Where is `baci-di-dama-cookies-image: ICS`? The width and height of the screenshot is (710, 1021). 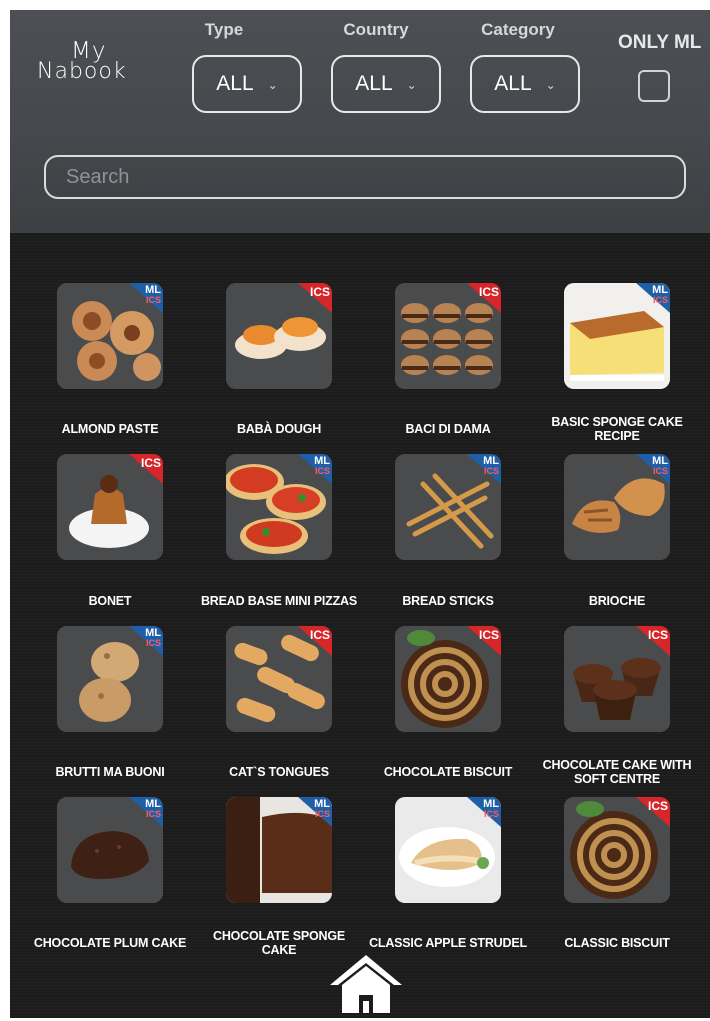 baci-di-dama-cookies-image: ICS is located at coordinates (448, 336).